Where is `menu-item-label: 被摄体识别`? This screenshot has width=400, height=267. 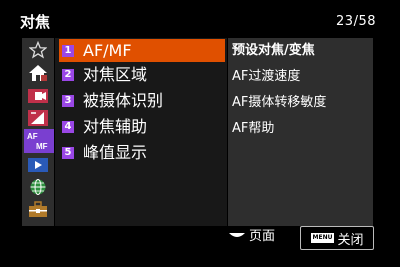
menu-item-label: 被摄体识别 is located at coordinates (123, 100).